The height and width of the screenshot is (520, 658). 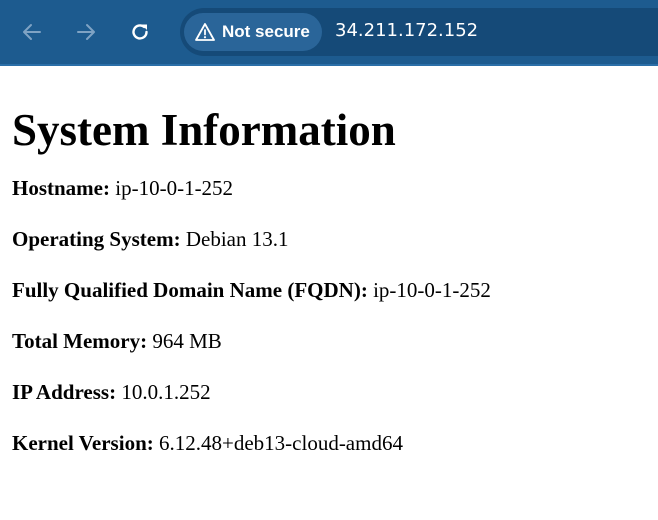 I want to click on browser-toolbar: Not secure 34.211.172.152, so click(x=329, y=33).